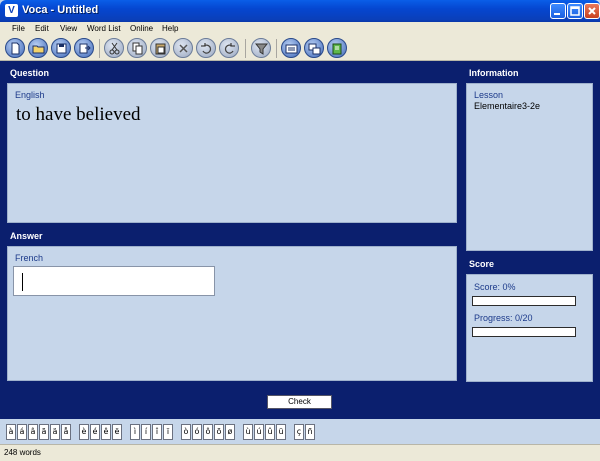  What do you see at coordinates (11, 432) in the screenshot?
I see `char-button: à` at bounding box center [11, 432].